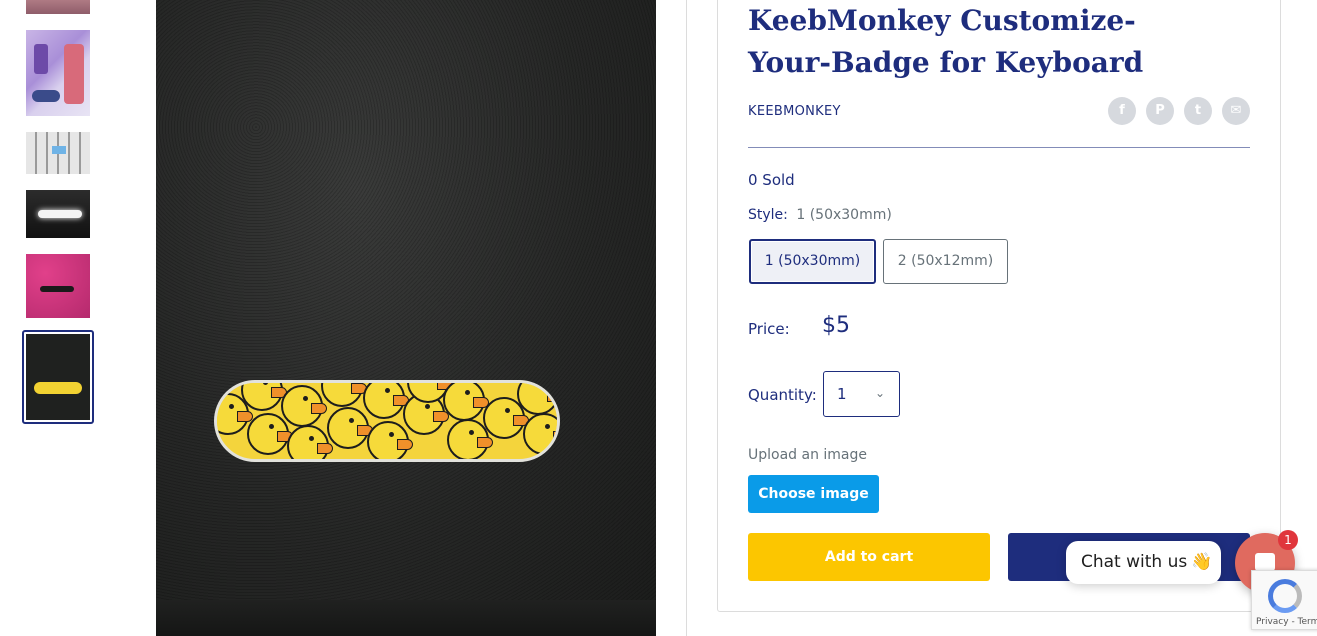  I want to click on recaptcha-badge: Privacy - Terms, so click(1284, 600).